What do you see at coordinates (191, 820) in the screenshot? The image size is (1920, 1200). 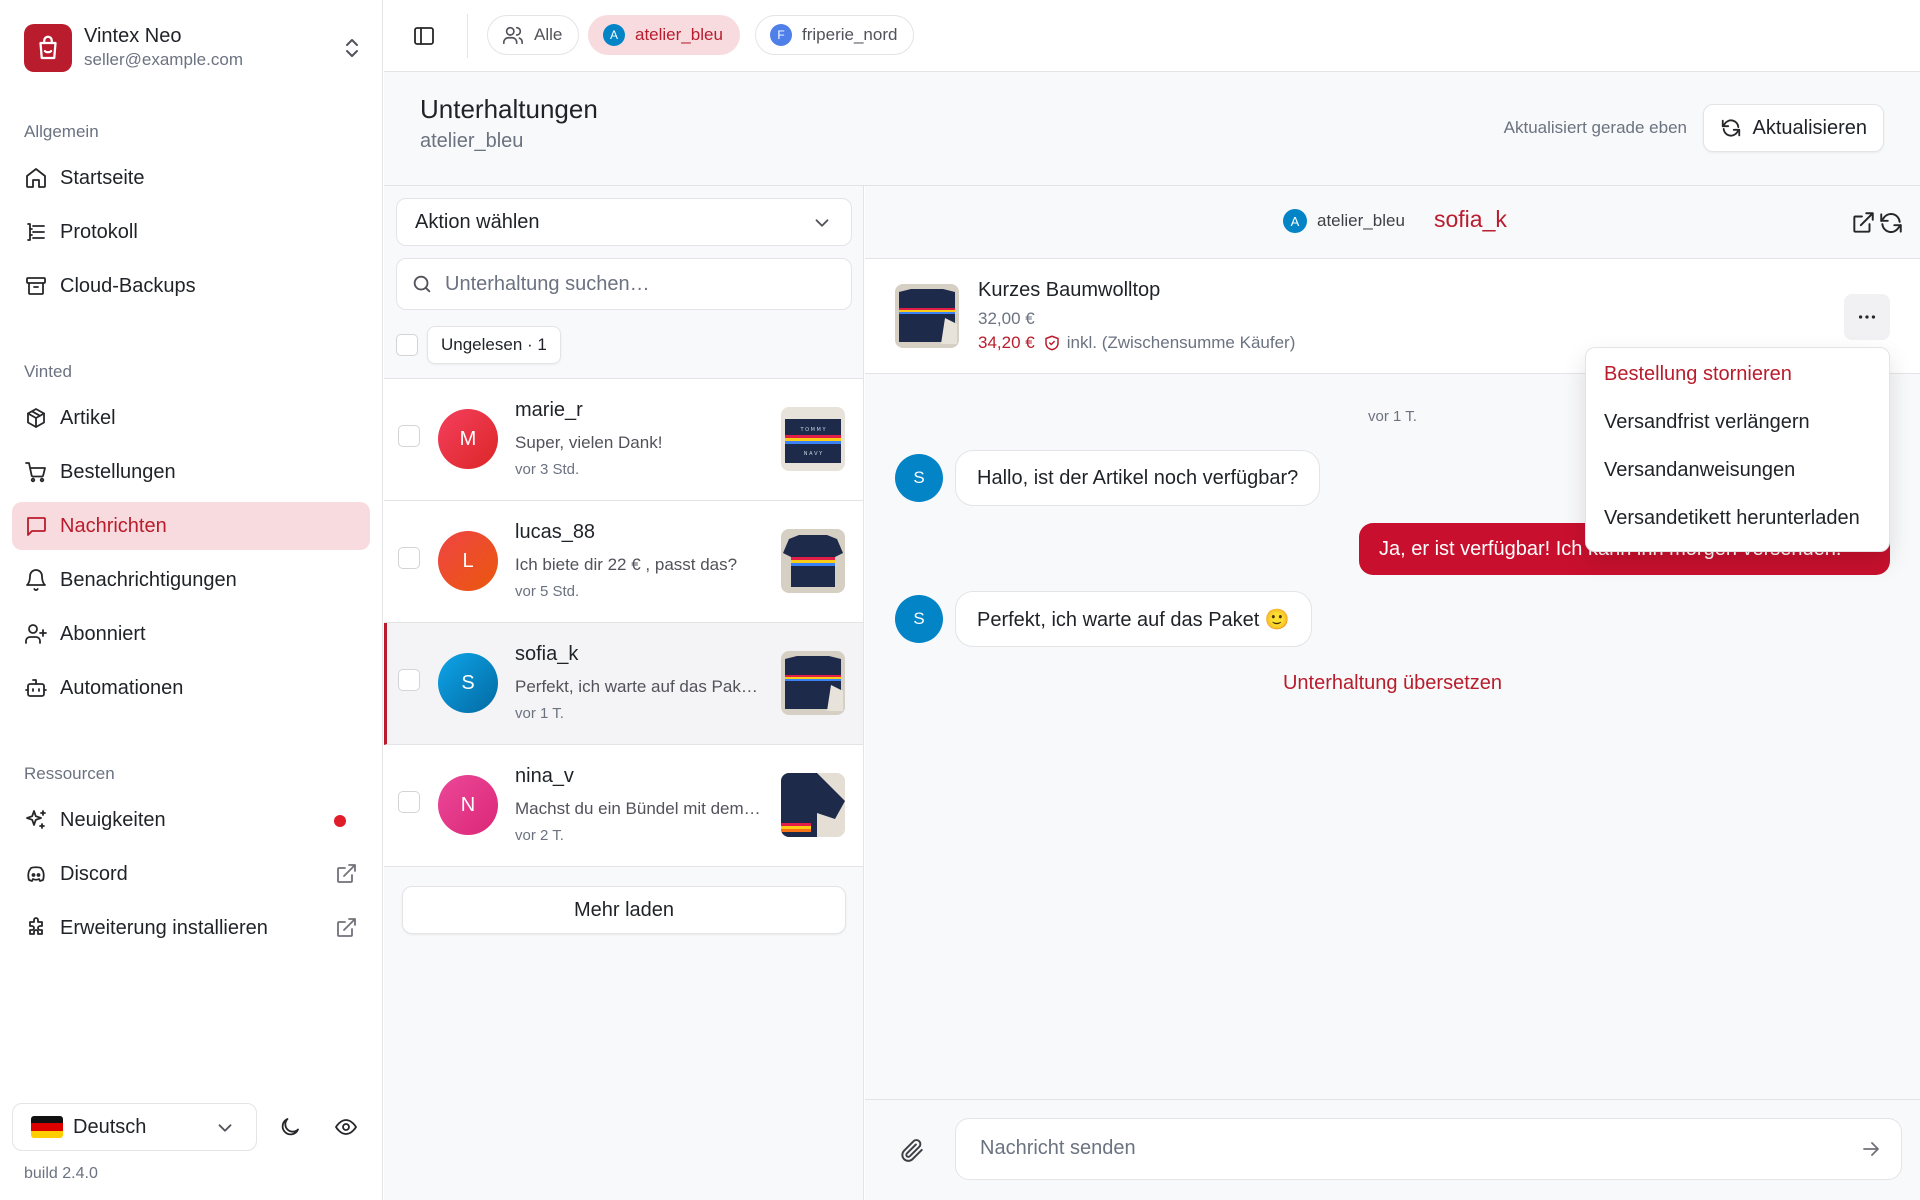 I see `sidebar-item-neuigkeiten: Neuigkeiten` at bounding box center [191, 820].